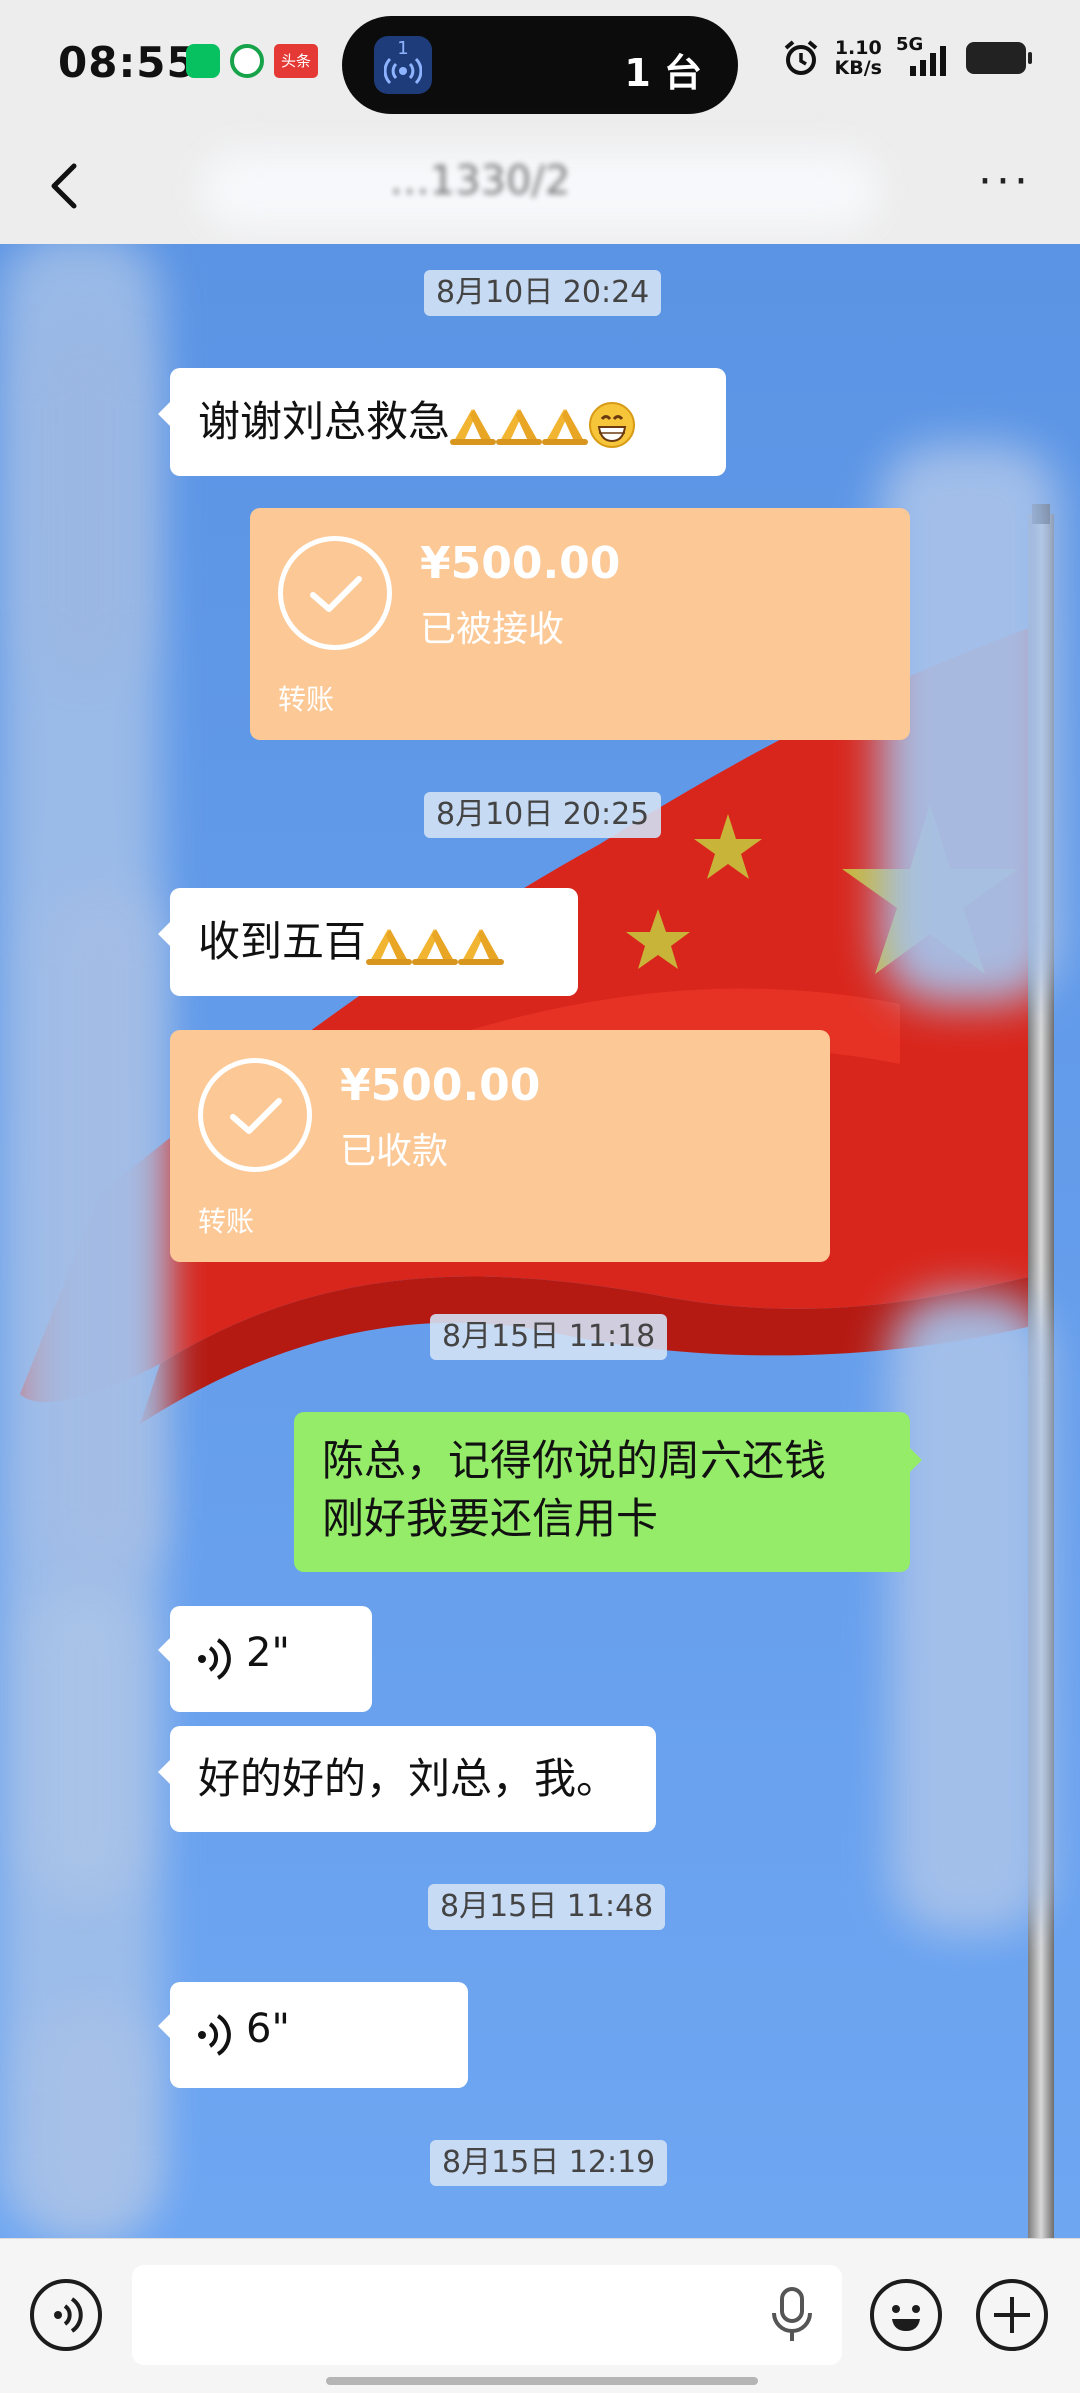 This screenshot has width=1080, height=2393. What do you see at coordinates (268, 2029) in the screenshot?
I see `voice-duration: 6"` at bounding box center [268, 2029].